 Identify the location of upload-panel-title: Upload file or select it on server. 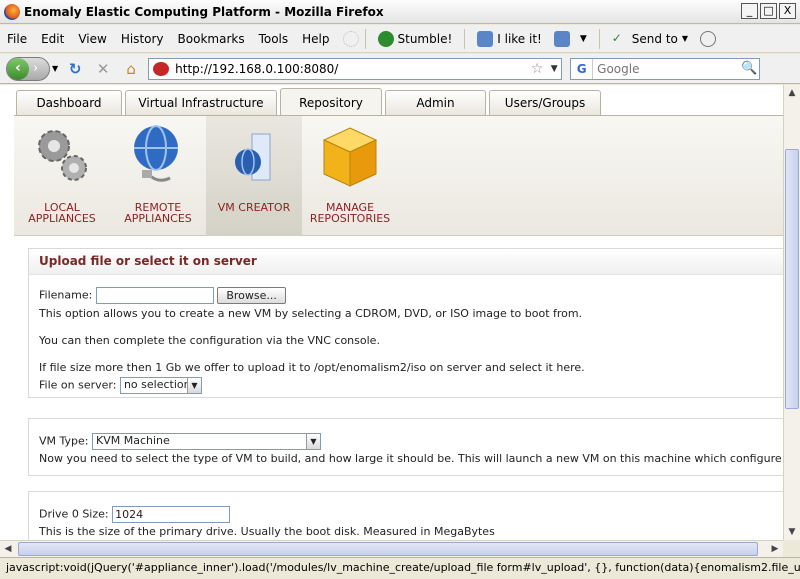
(406, 262).